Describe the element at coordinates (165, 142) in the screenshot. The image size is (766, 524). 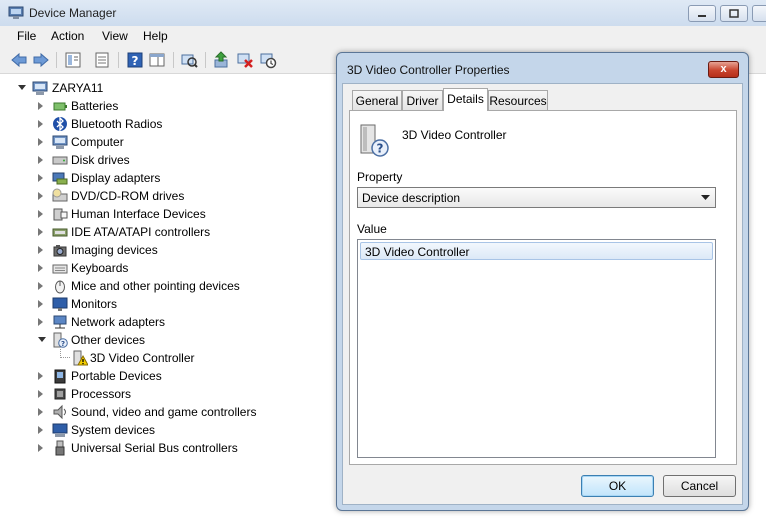
I see `tree-item: Computer` at that location.